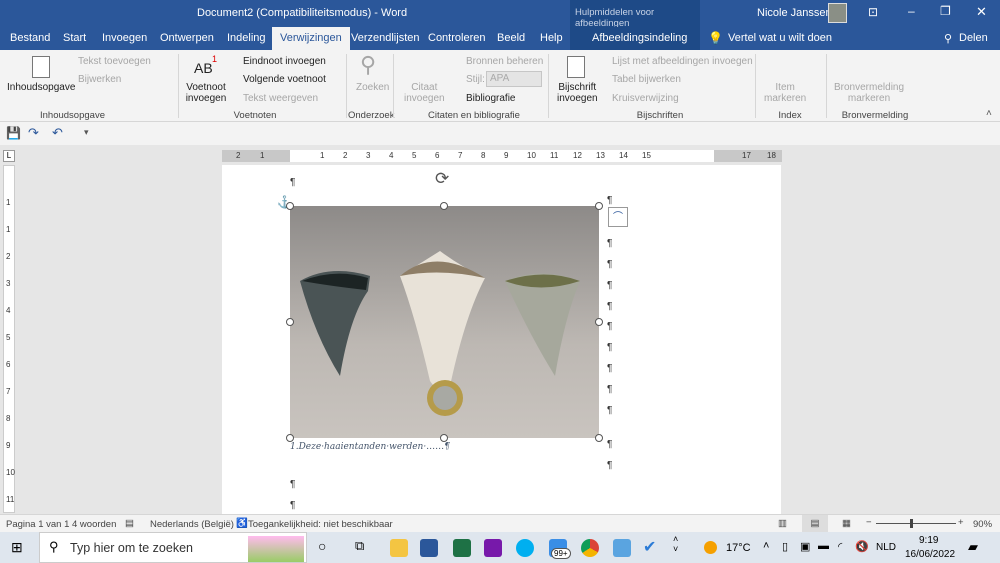 This screenshot has width=1000, height=563. Describe the element at coordinates (206, 93) in the screenshot. I see `insert-footnote-button: Voetnoot invoegen` at that location.